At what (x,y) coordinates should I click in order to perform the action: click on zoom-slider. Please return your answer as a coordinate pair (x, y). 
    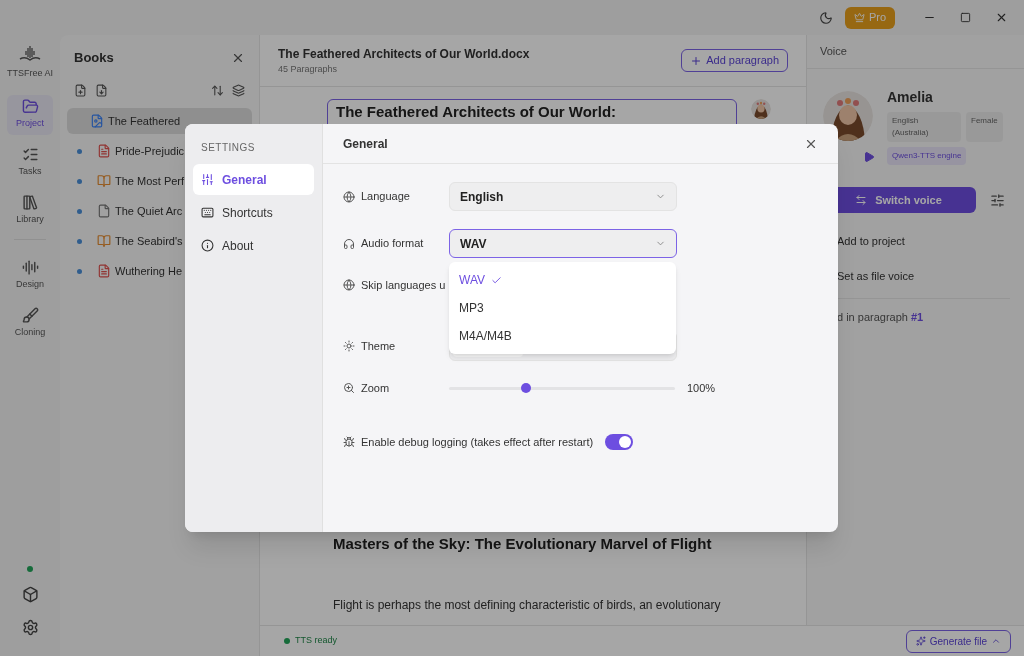
    Looking at the image, I should click on (562, 388).